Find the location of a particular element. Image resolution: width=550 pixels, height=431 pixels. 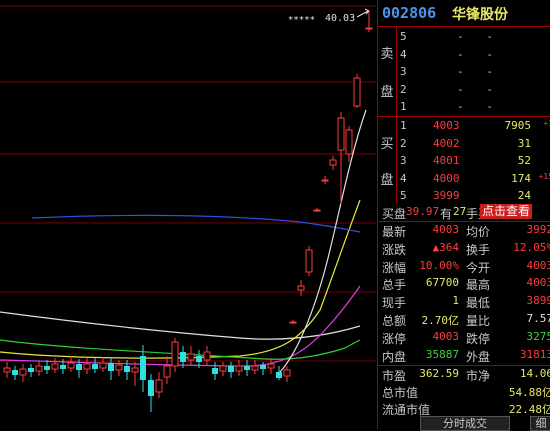

buy-label-2: 盘 is located at coordinates (387, 178).